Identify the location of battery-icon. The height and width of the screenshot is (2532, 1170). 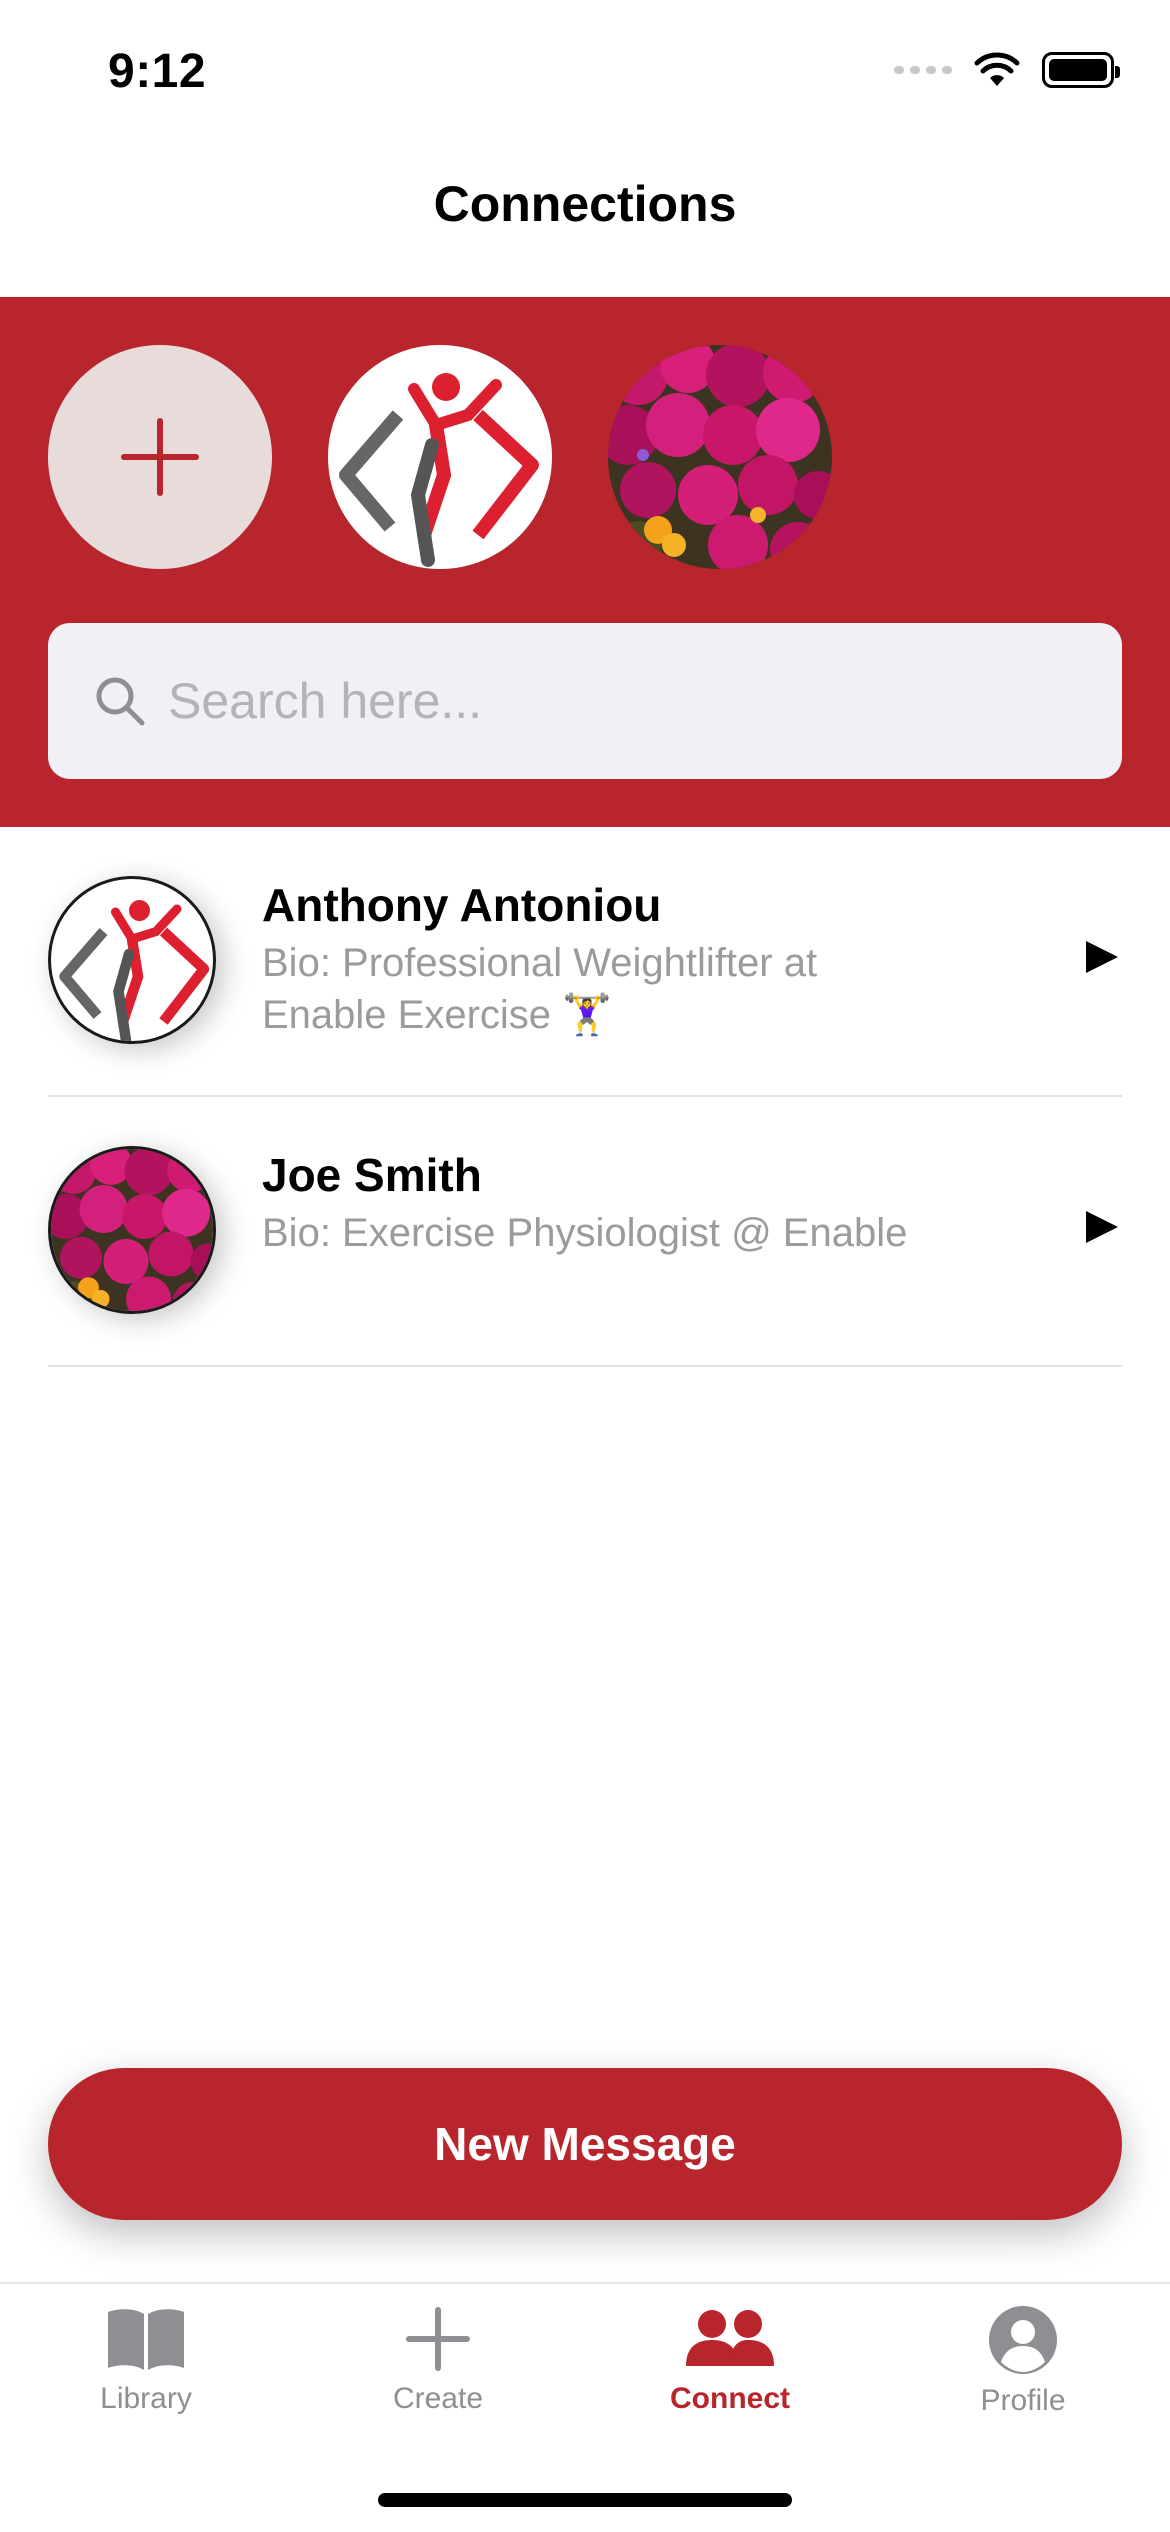
(1081, 70).